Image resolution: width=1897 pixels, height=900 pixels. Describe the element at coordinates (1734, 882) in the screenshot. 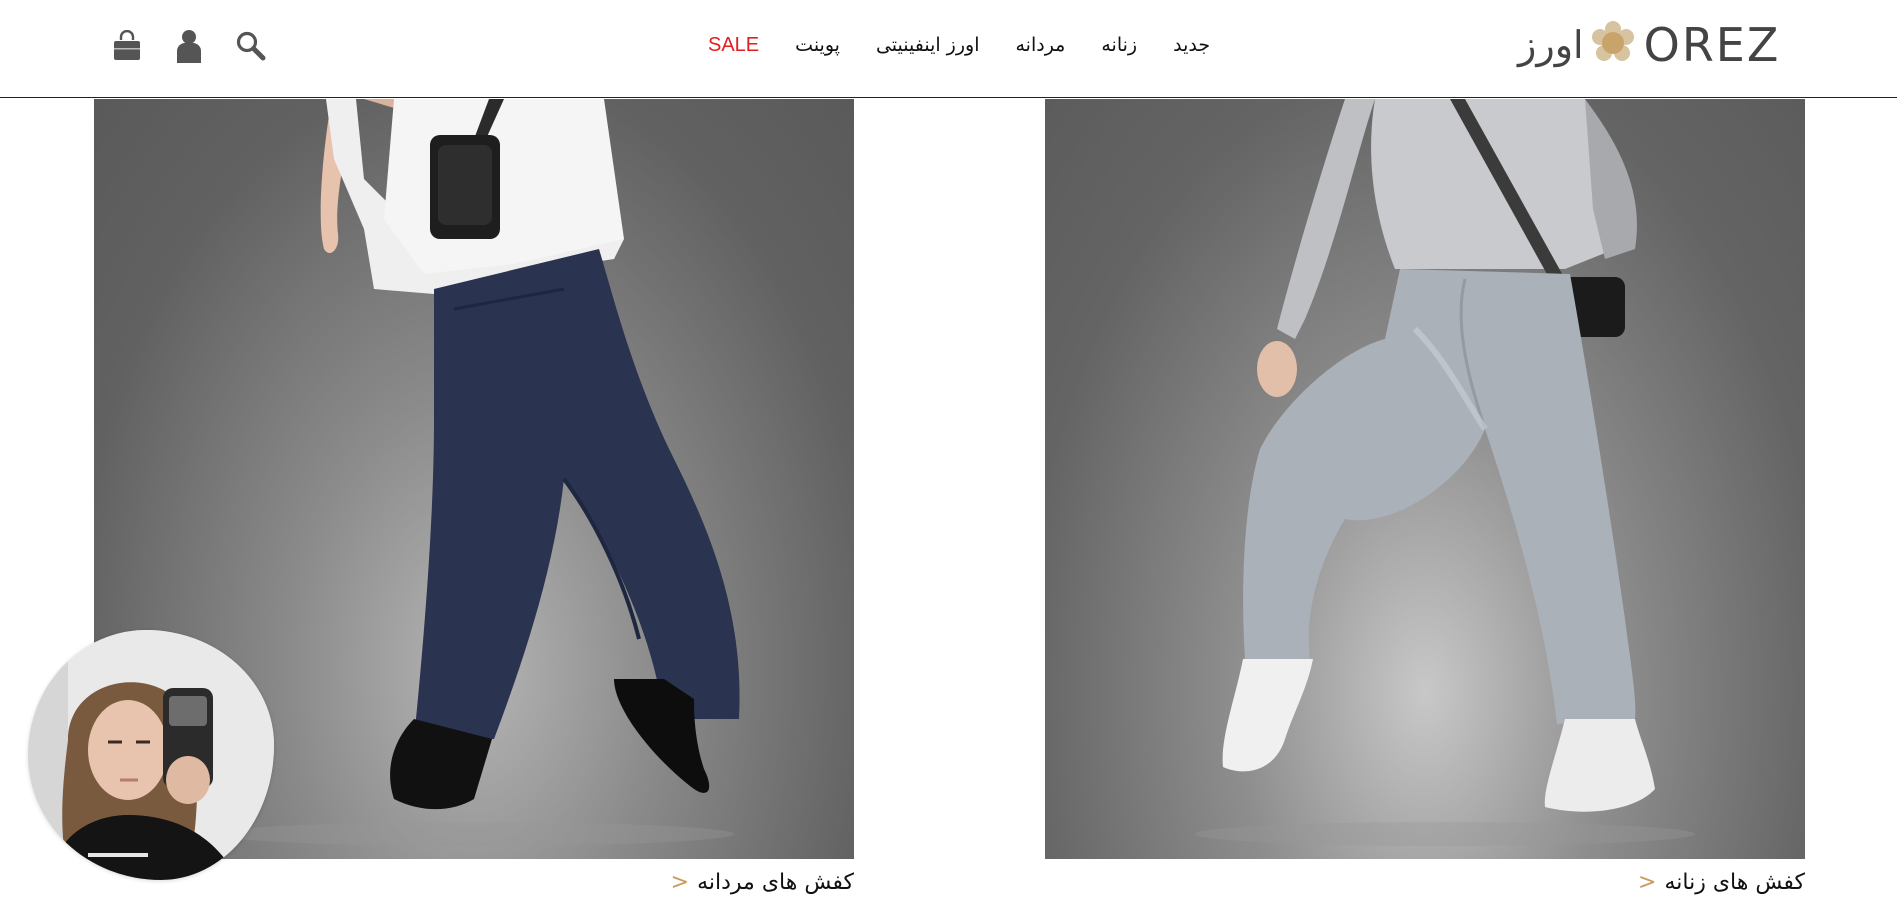

I see `women-shoes-label: کفش های زنانه` at that location.